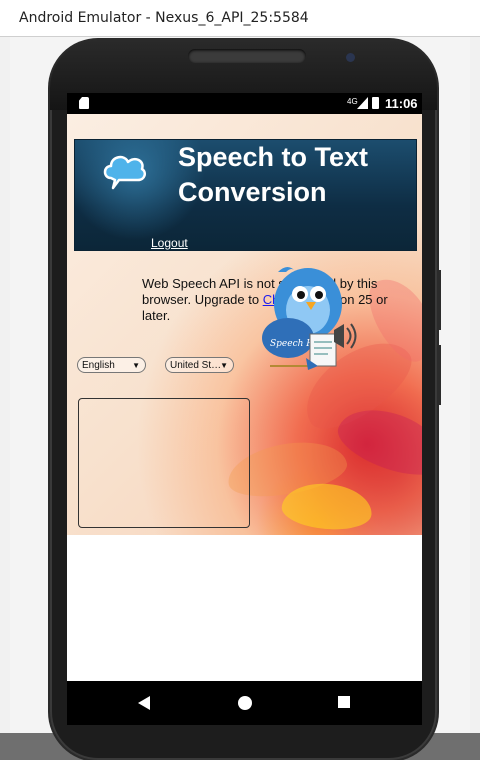  I want to click on volume-button, so click(439, 300).